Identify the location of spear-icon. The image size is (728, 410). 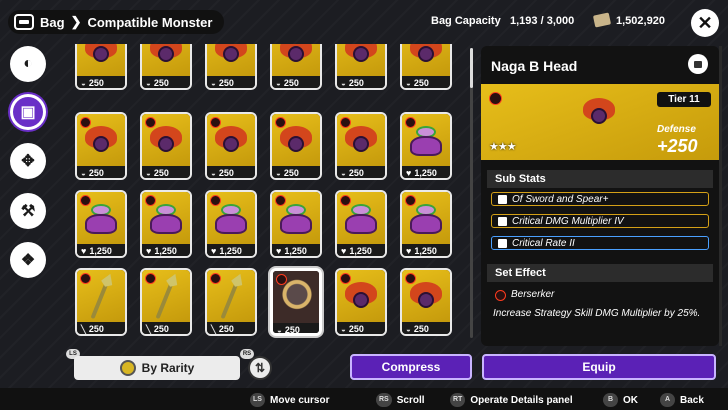
(166, 297).